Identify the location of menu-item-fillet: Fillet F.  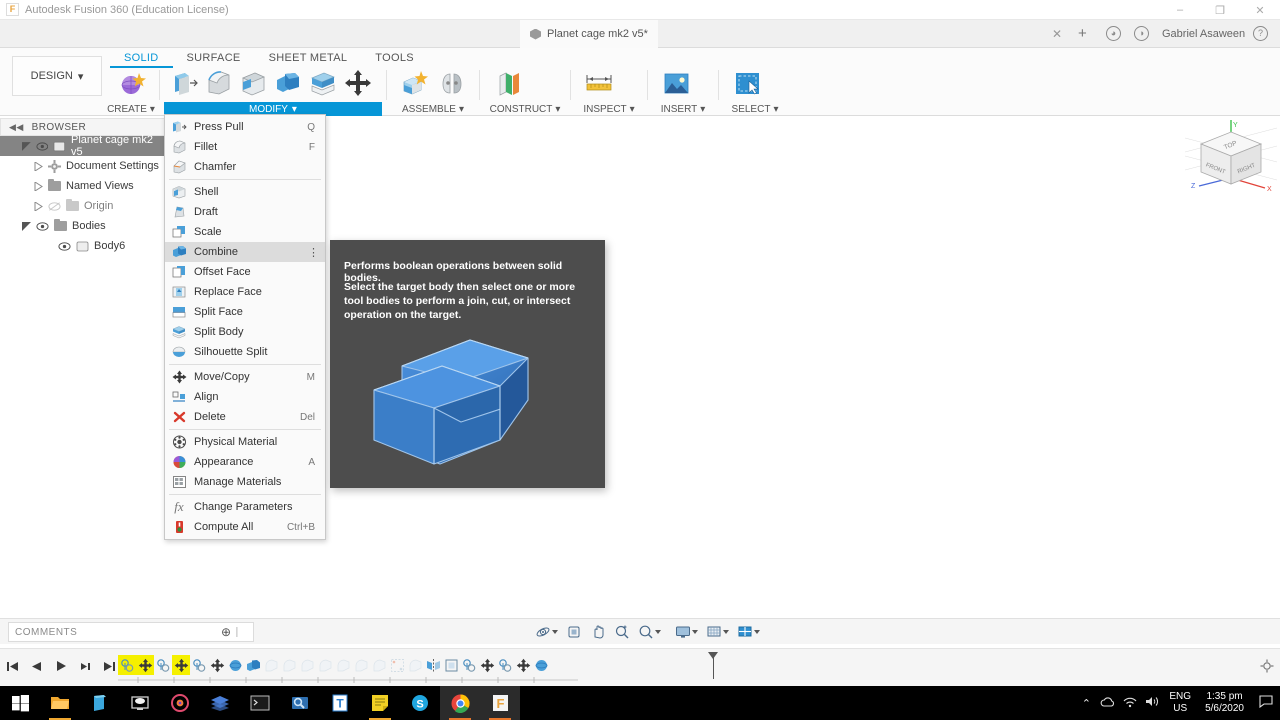
(245, 147).